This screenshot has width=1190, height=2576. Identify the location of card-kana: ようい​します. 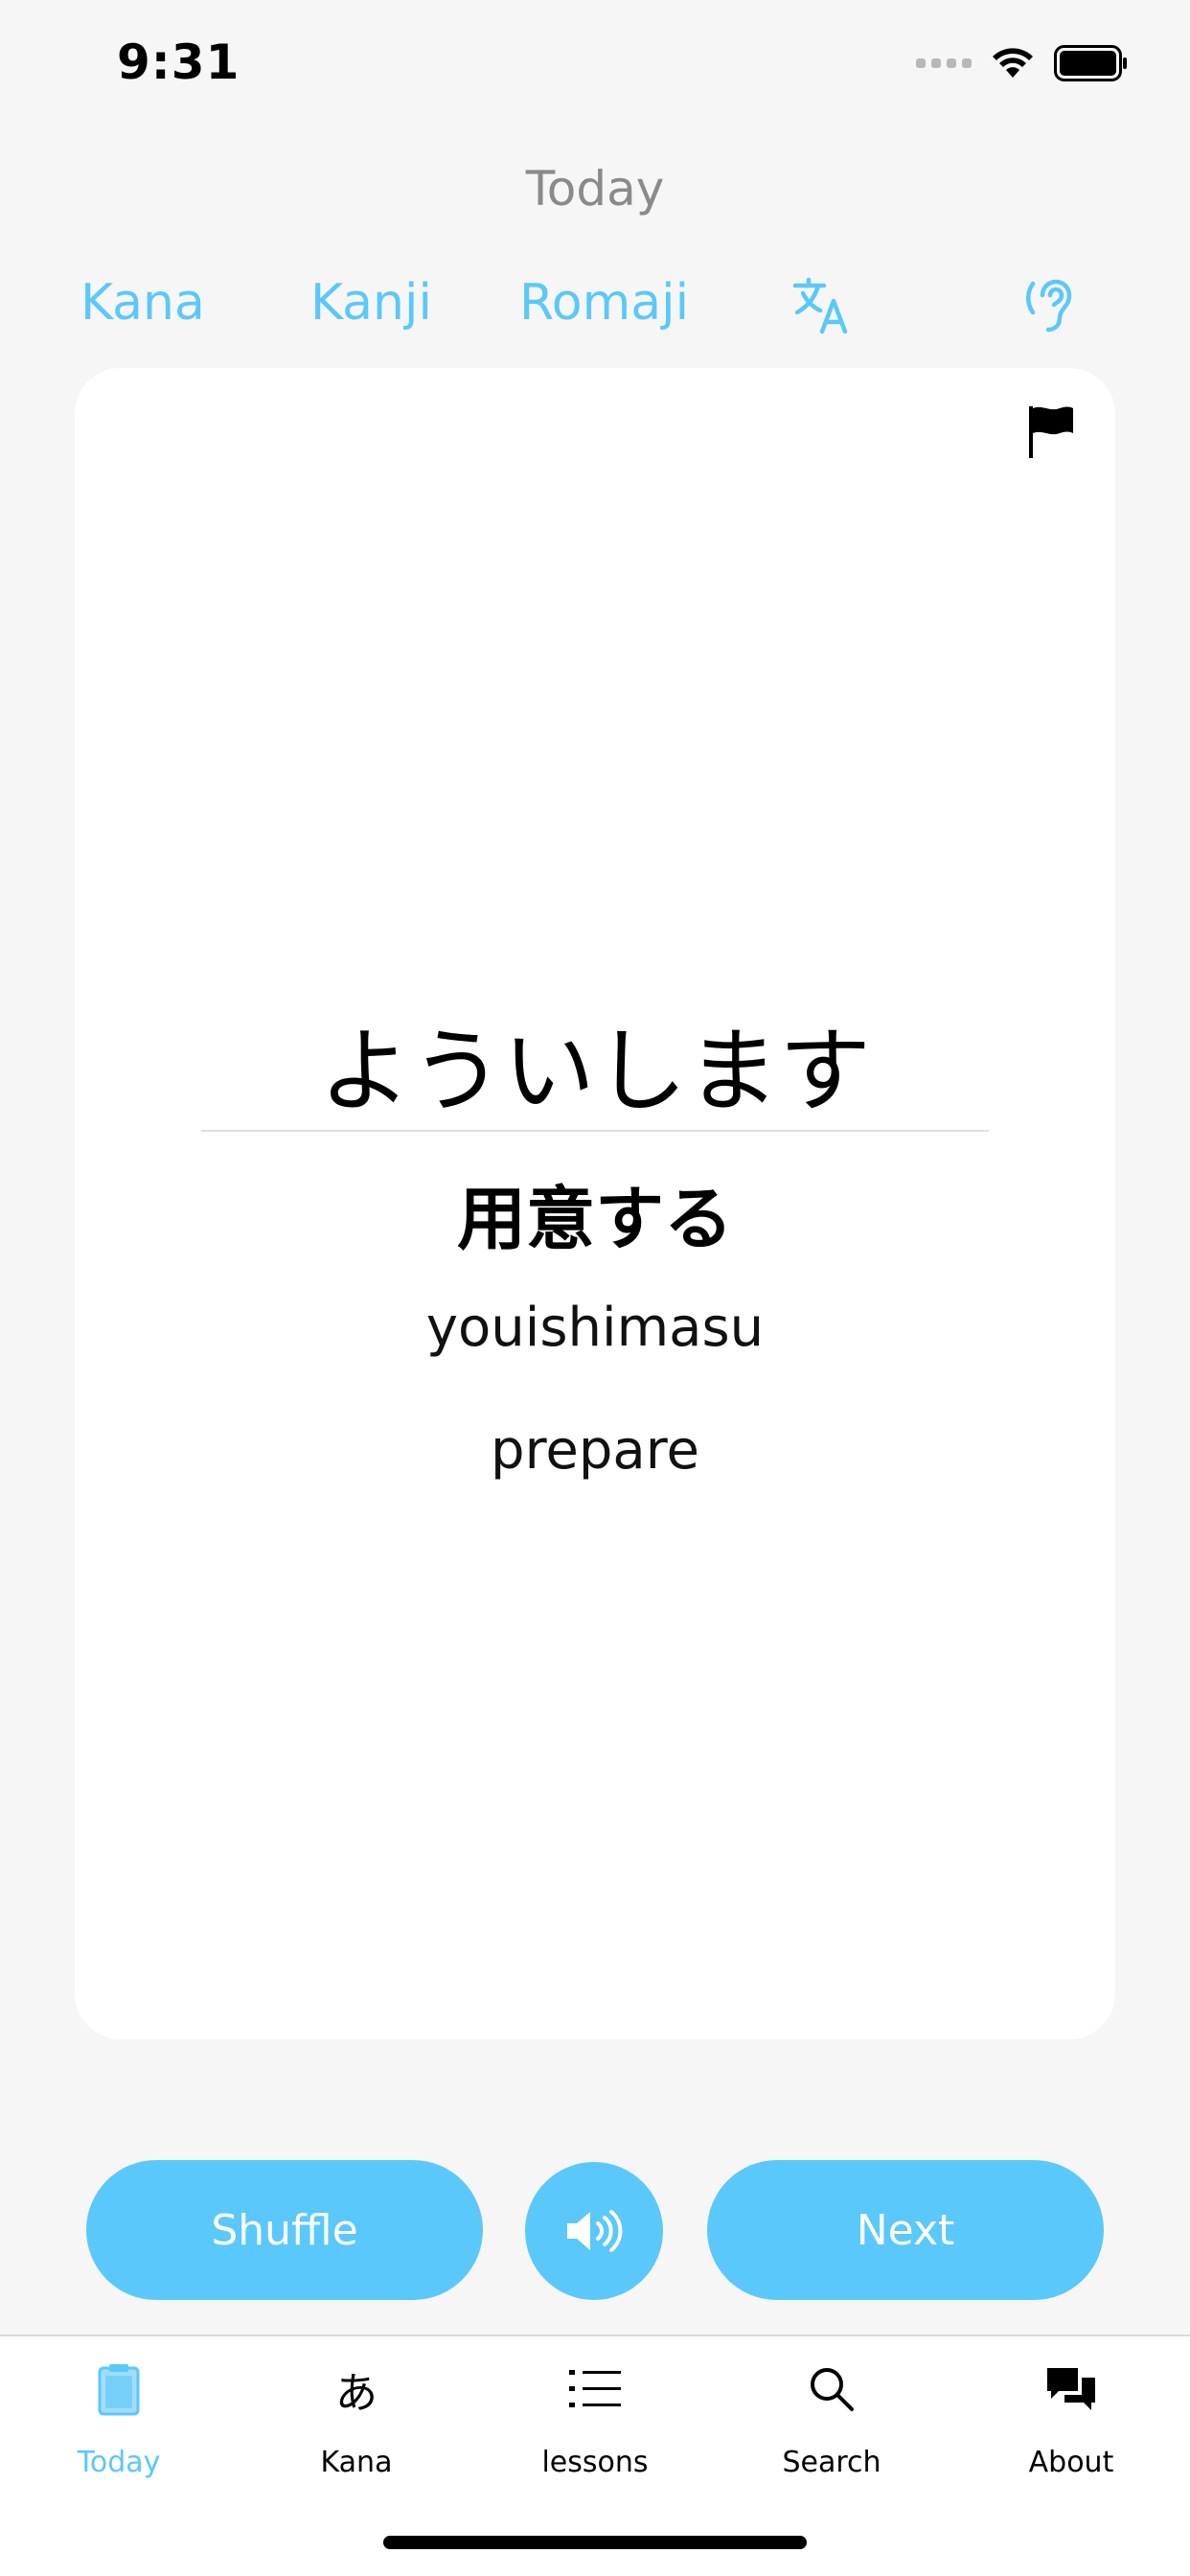
(595, 1071).